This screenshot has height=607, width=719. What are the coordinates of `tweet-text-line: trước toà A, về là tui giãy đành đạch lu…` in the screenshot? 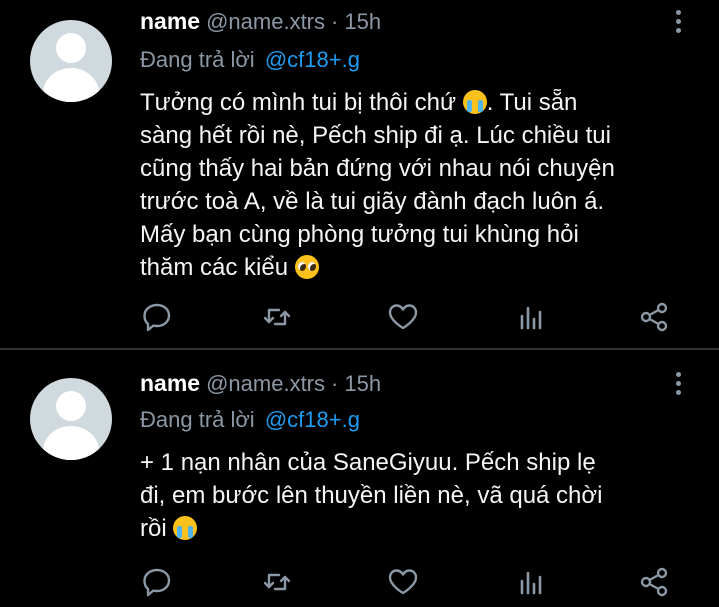 It's located at (372, 201).